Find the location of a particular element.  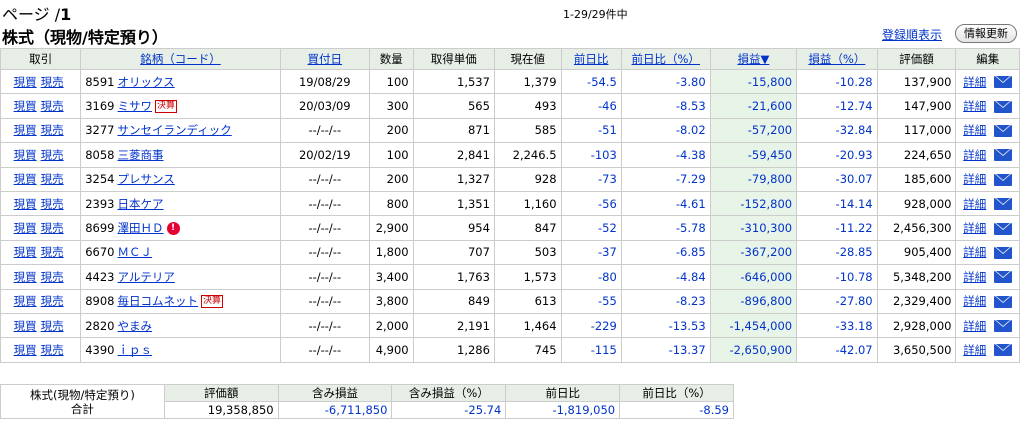

stock-name-link: サンセイランディック is located at coordinates (175, 130).